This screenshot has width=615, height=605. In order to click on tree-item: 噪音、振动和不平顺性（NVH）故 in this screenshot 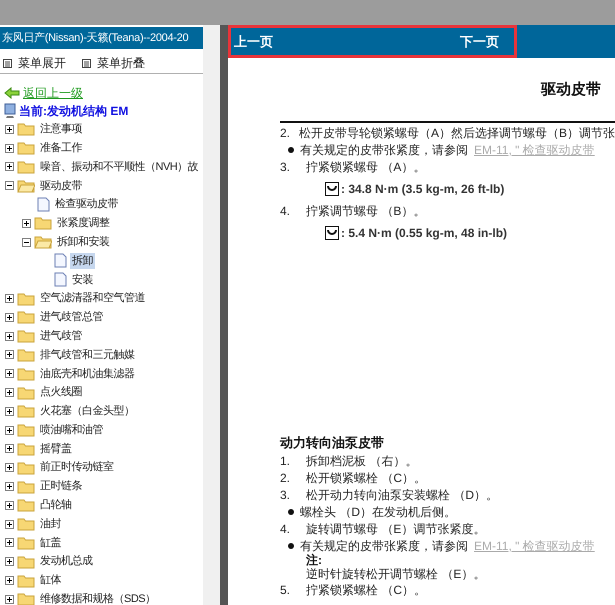, I will do `click(119, 167)`.